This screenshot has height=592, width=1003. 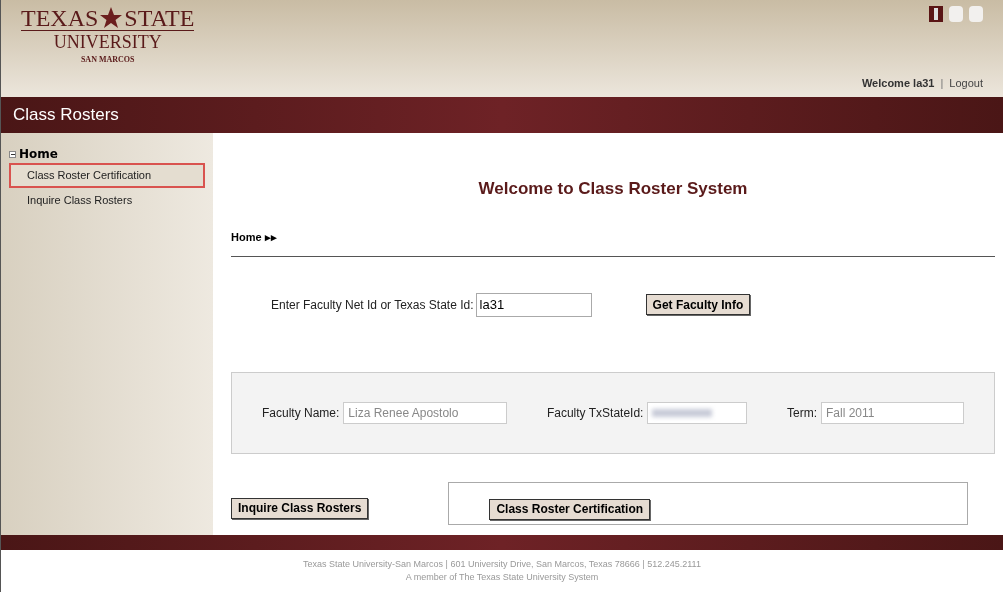 I want to click on logo-text: STATE, so click(x=159, y=18).